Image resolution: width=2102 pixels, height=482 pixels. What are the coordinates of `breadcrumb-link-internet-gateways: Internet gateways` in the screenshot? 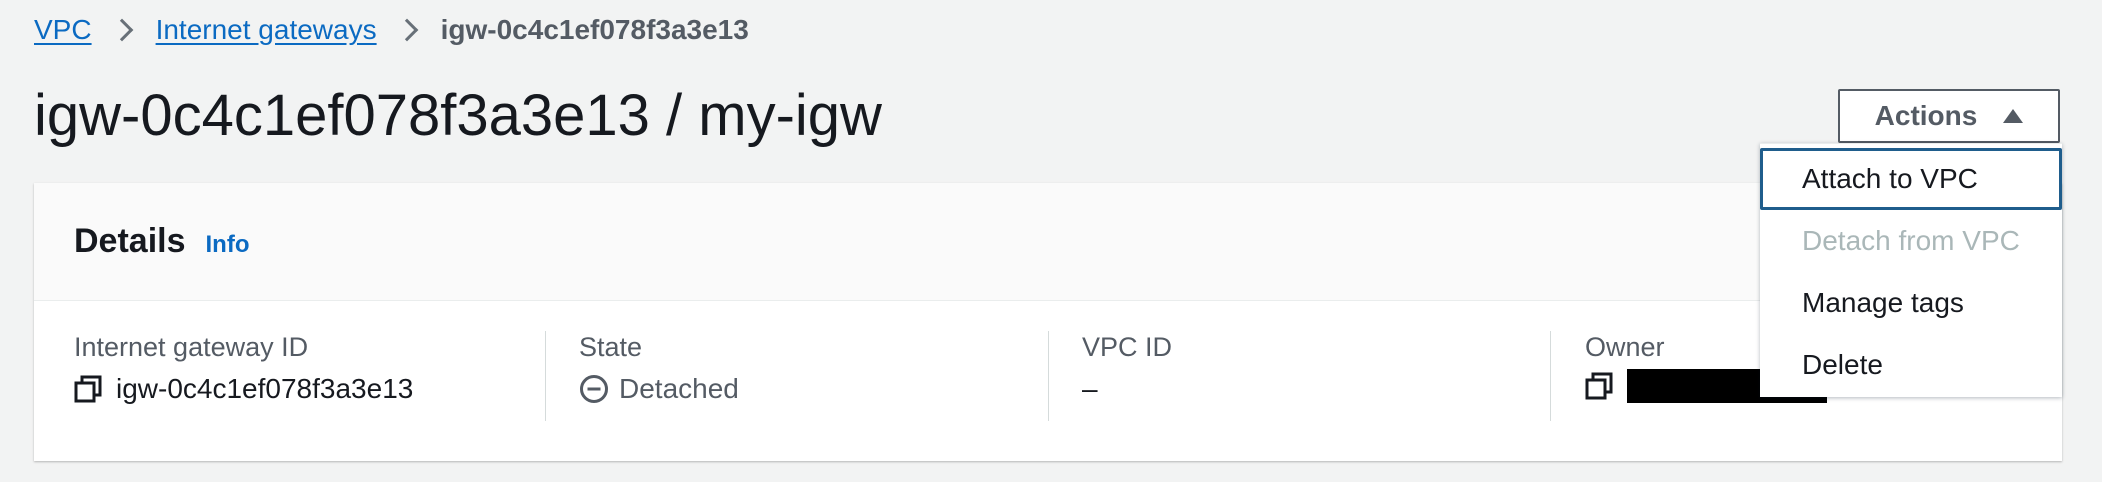 It's located at (266, 30).